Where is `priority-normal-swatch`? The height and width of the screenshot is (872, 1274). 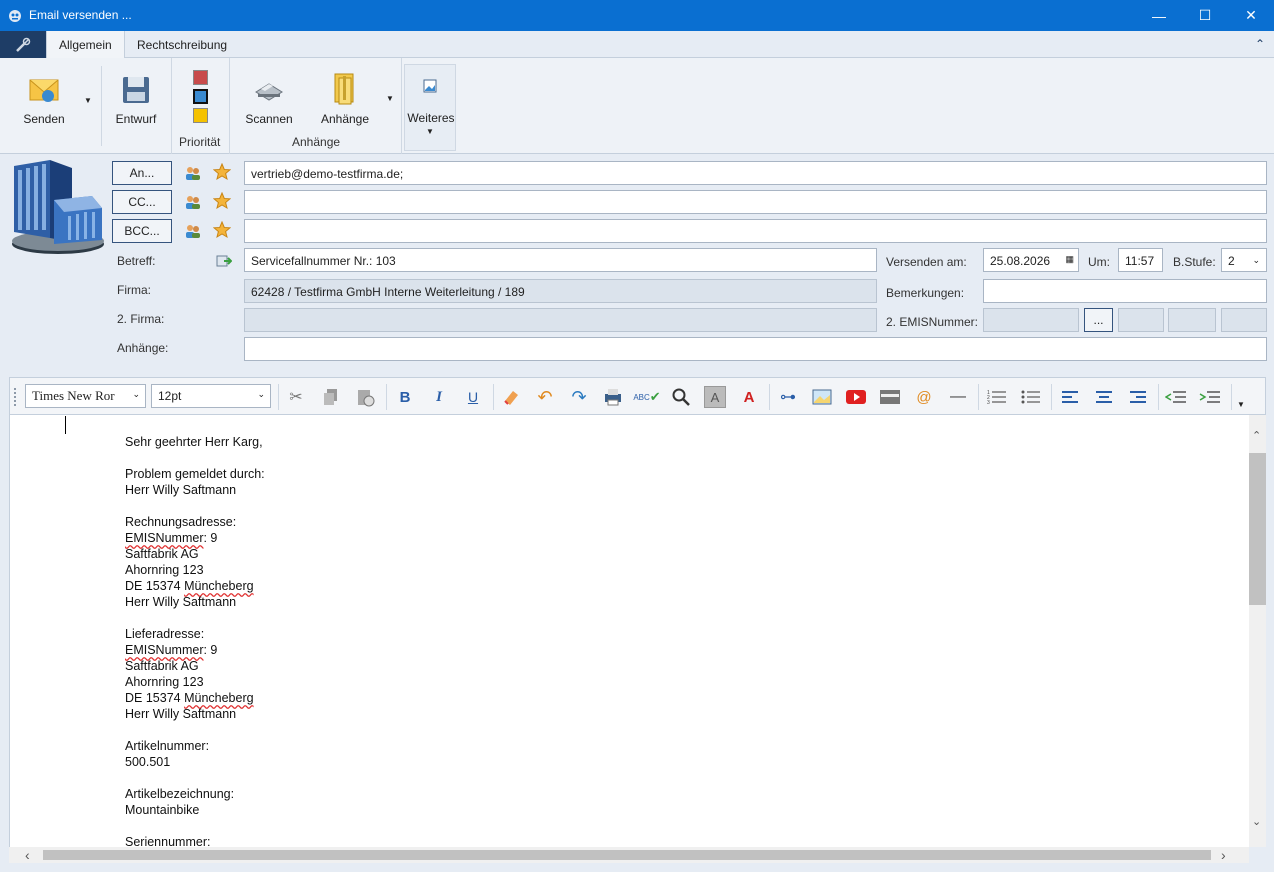
priority-normal-swatch is located at coordinates (200, 96).